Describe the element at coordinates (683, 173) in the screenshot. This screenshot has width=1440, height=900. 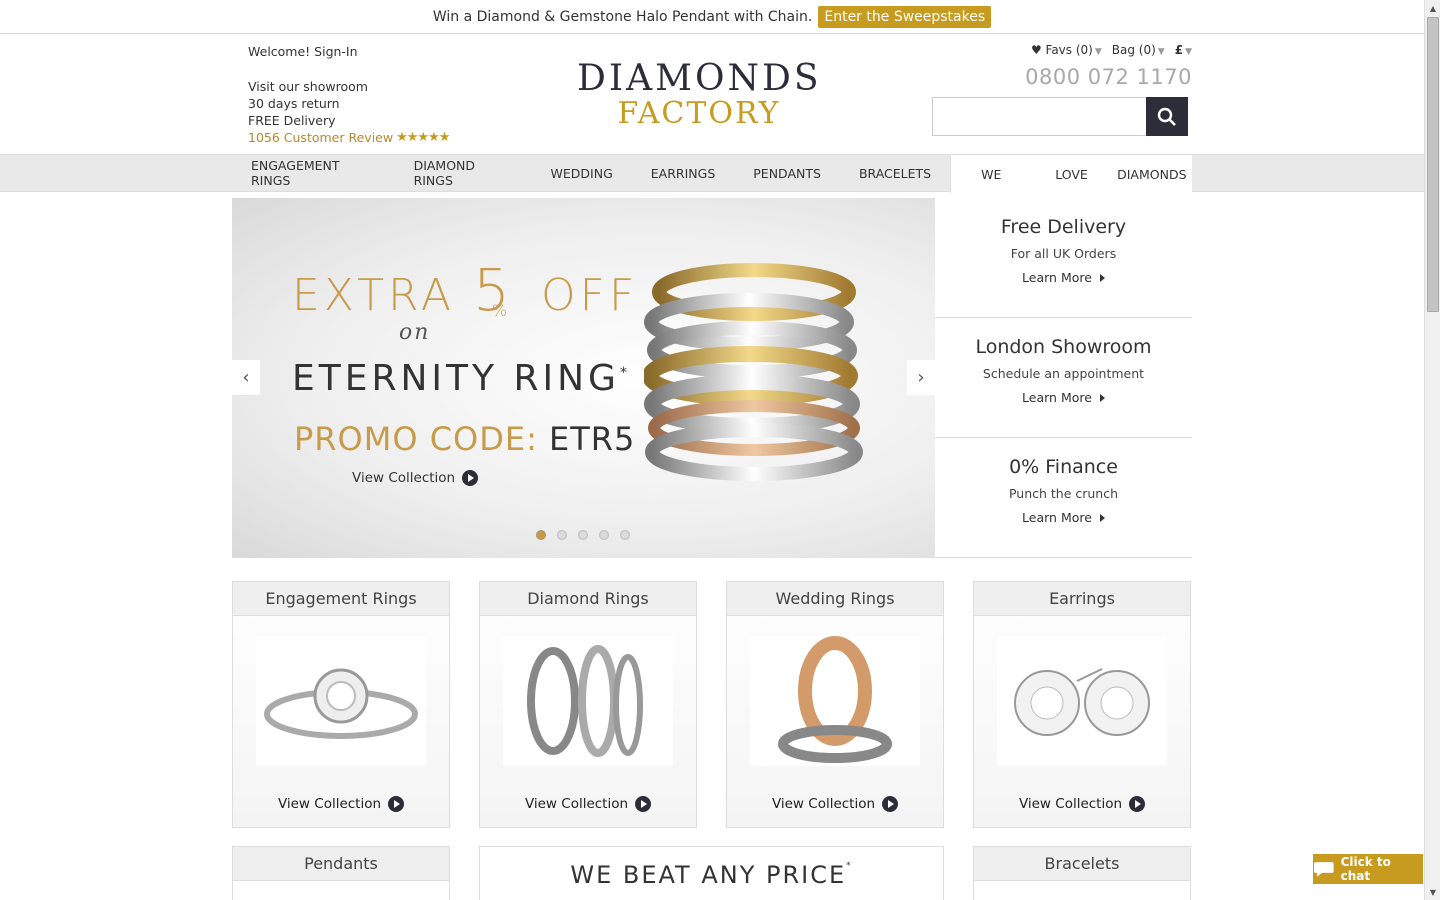
I see `nav-earrings: EARRINGS` at that location.